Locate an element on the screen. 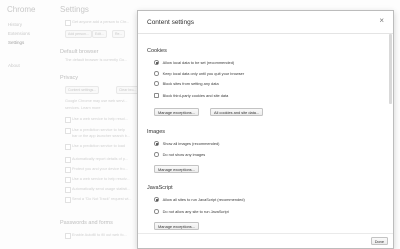  option-label: Allow local data to be set (recommended) is located at coordinates (198, 62).